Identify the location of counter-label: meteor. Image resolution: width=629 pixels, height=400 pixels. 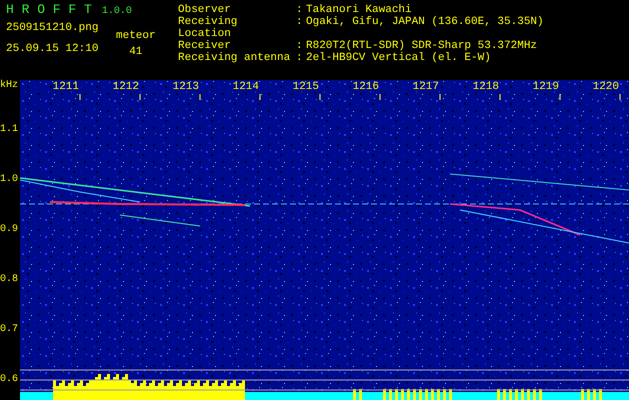
(136, 36).